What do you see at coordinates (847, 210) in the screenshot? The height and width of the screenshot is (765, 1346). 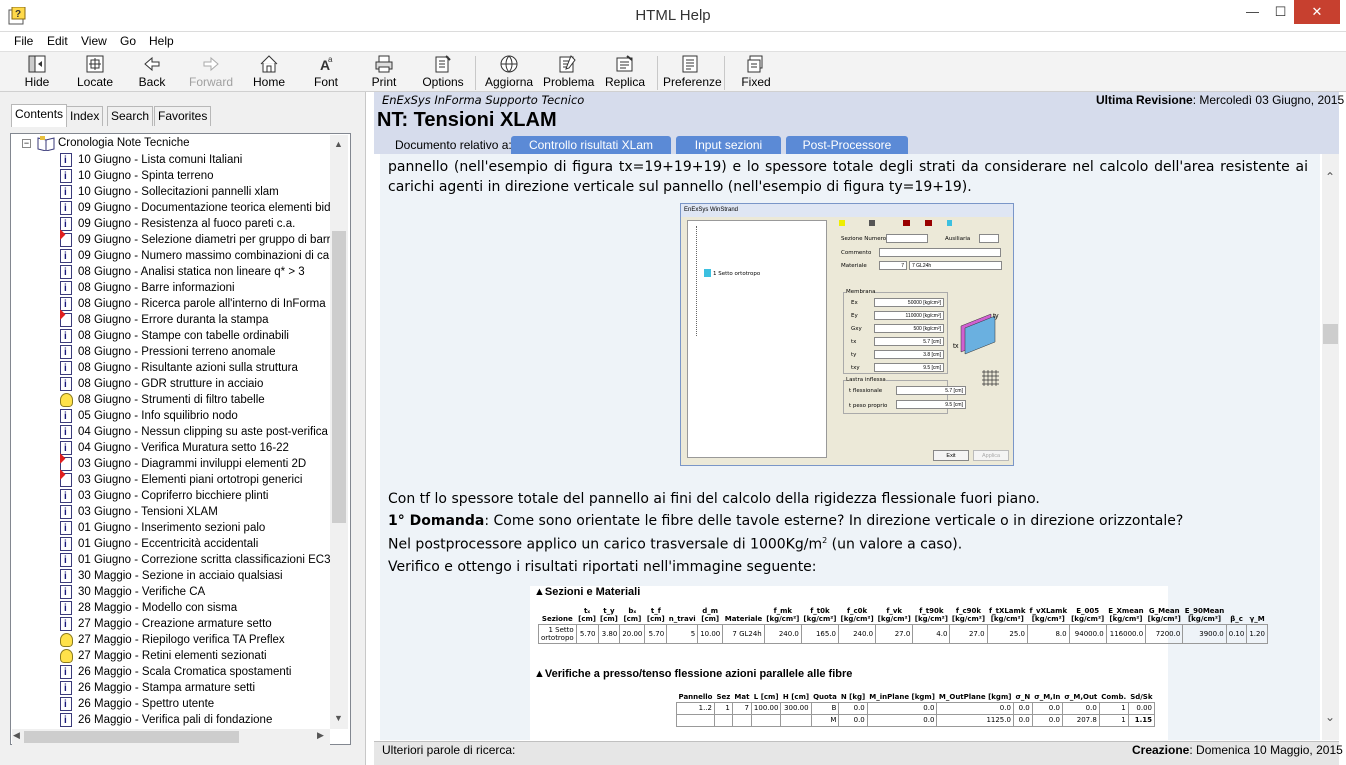 I see `dialog-title: EnExSys WinStrand` at bounding box center [847, 210].